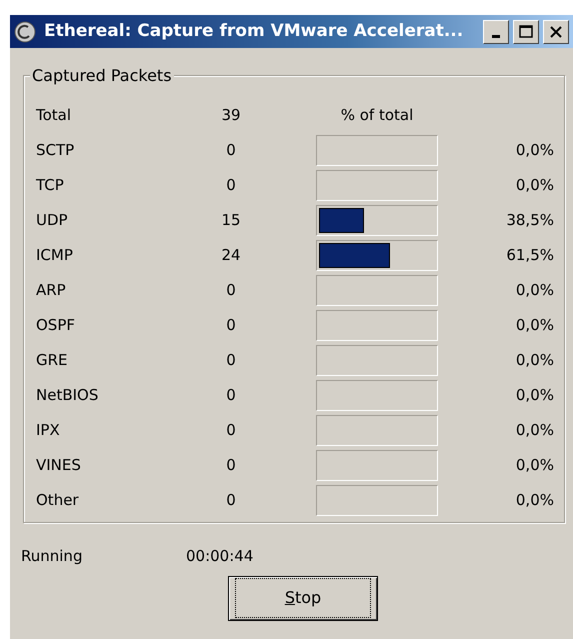 The image size is (573, 639). Describe the element at coordinates (231, 221) in the screenshot. I see `count-value: 15` at that location.